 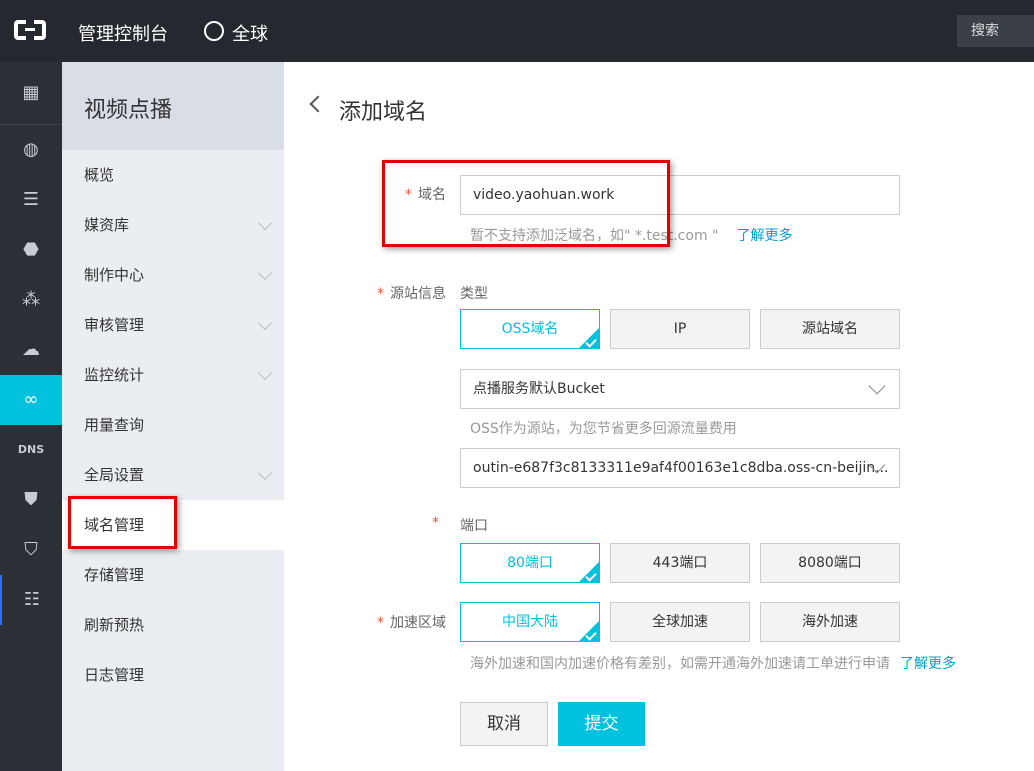 I want to click on origin-type-domain: 源站域名, so click(x=830, y=329).